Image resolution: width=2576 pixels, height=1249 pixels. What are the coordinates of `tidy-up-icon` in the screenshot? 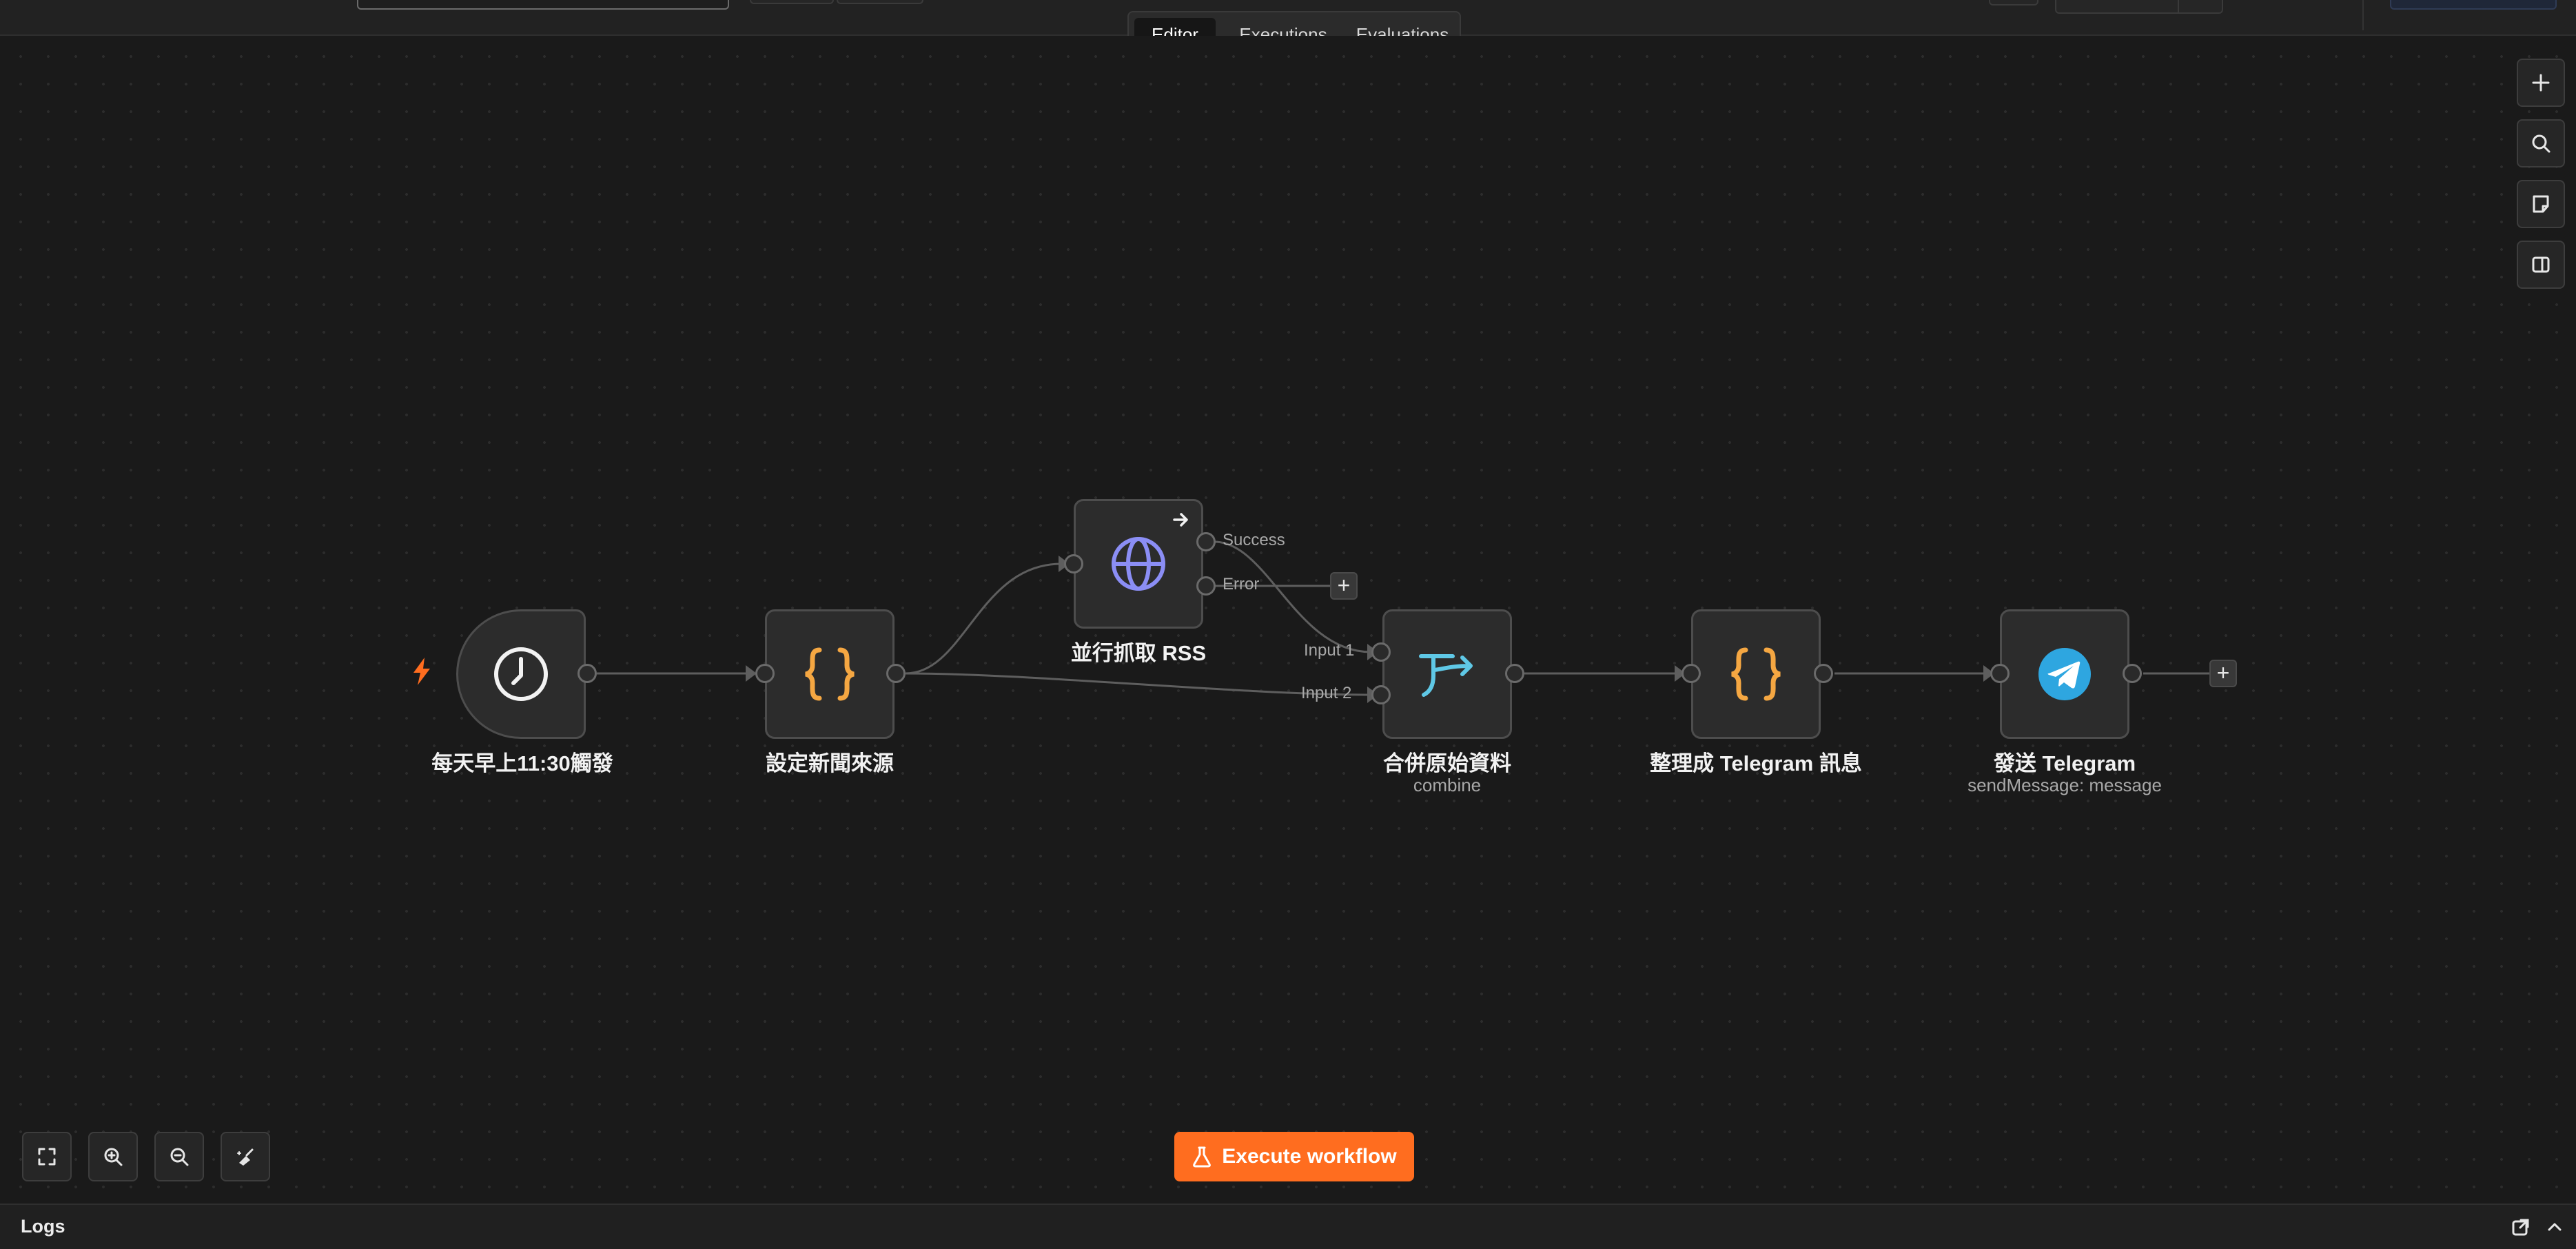 It's located at (245, 1157).